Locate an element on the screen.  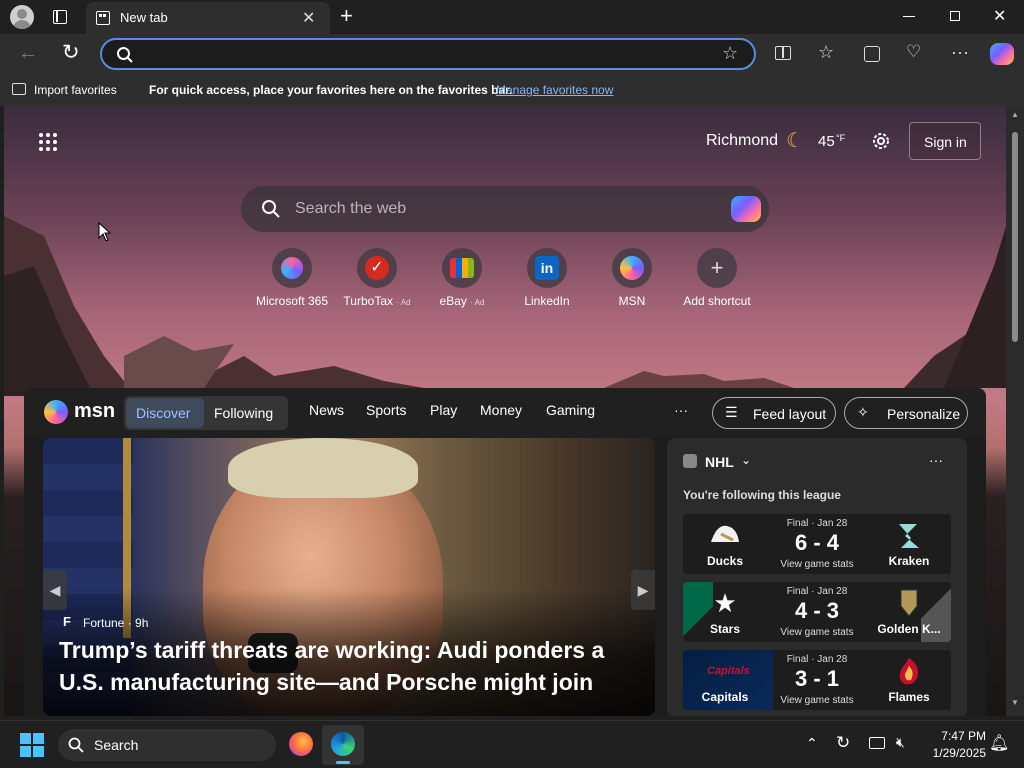
article-source: Fortune · 9h is located at coordinates (115, 623).